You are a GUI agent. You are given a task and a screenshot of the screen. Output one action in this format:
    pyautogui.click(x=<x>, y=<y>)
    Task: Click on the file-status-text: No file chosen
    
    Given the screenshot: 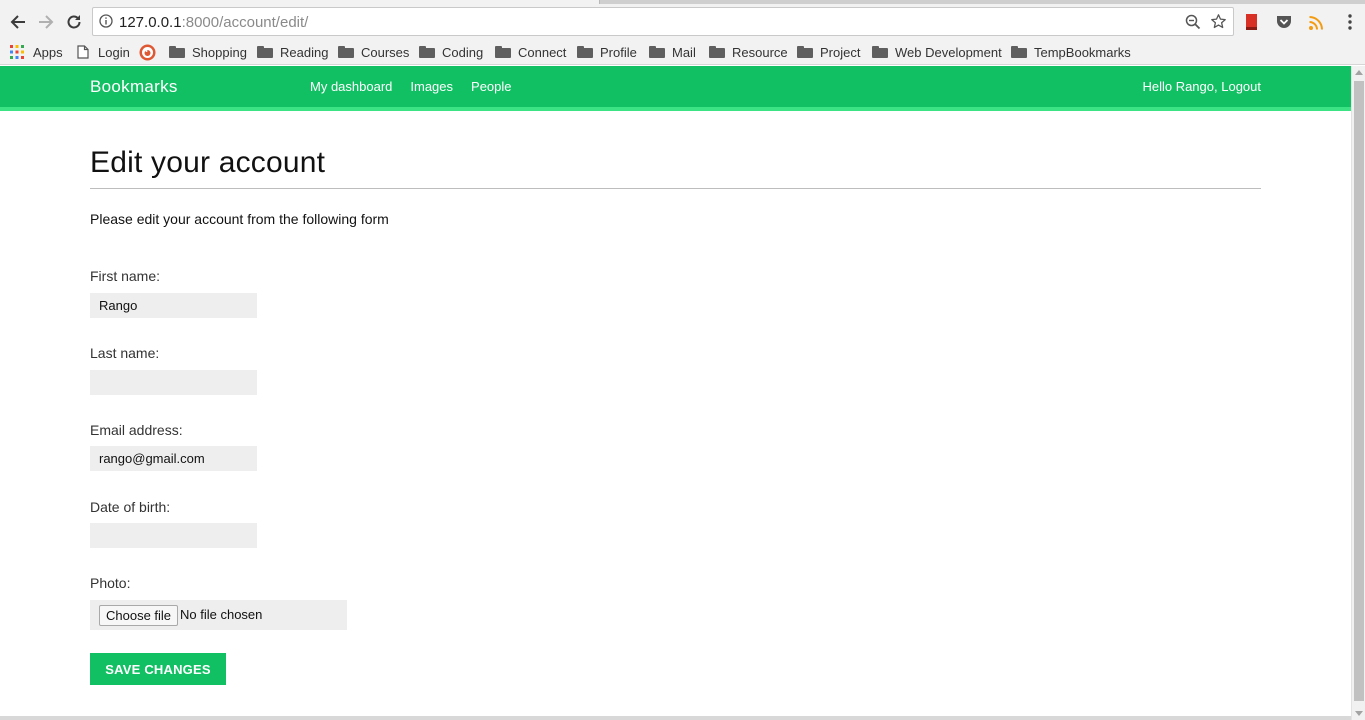 What is the action you would take?
    pyautogui.click(x=221, y=614)
    